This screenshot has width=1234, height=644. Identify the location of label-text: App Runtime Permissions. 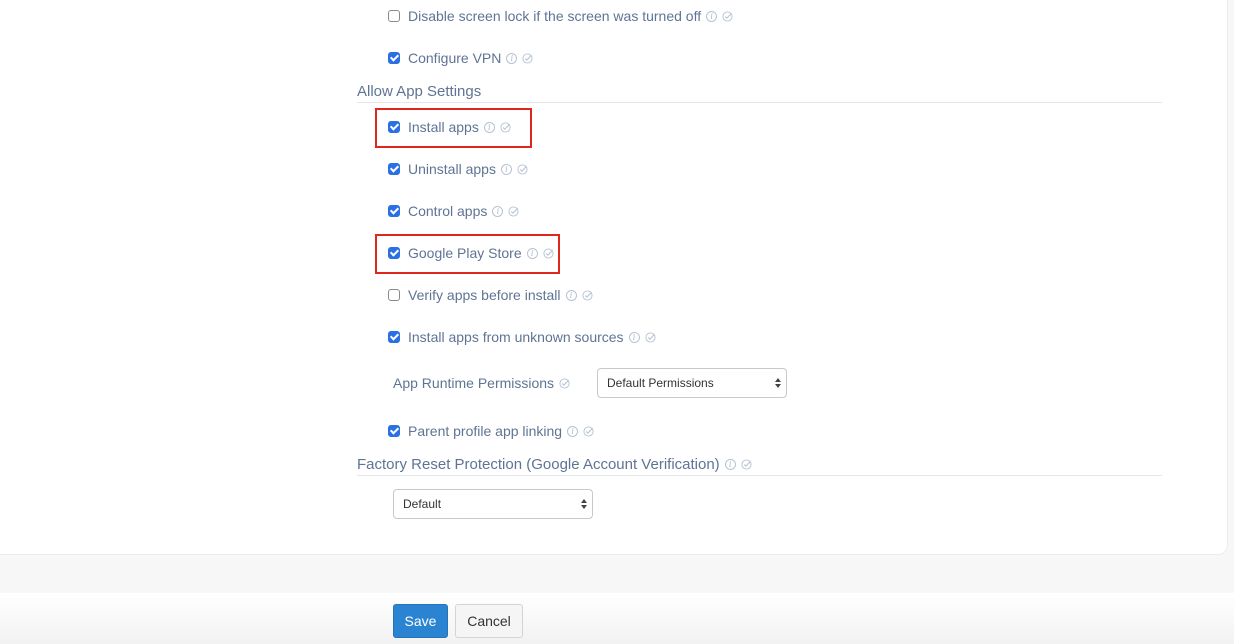
(474, 383).